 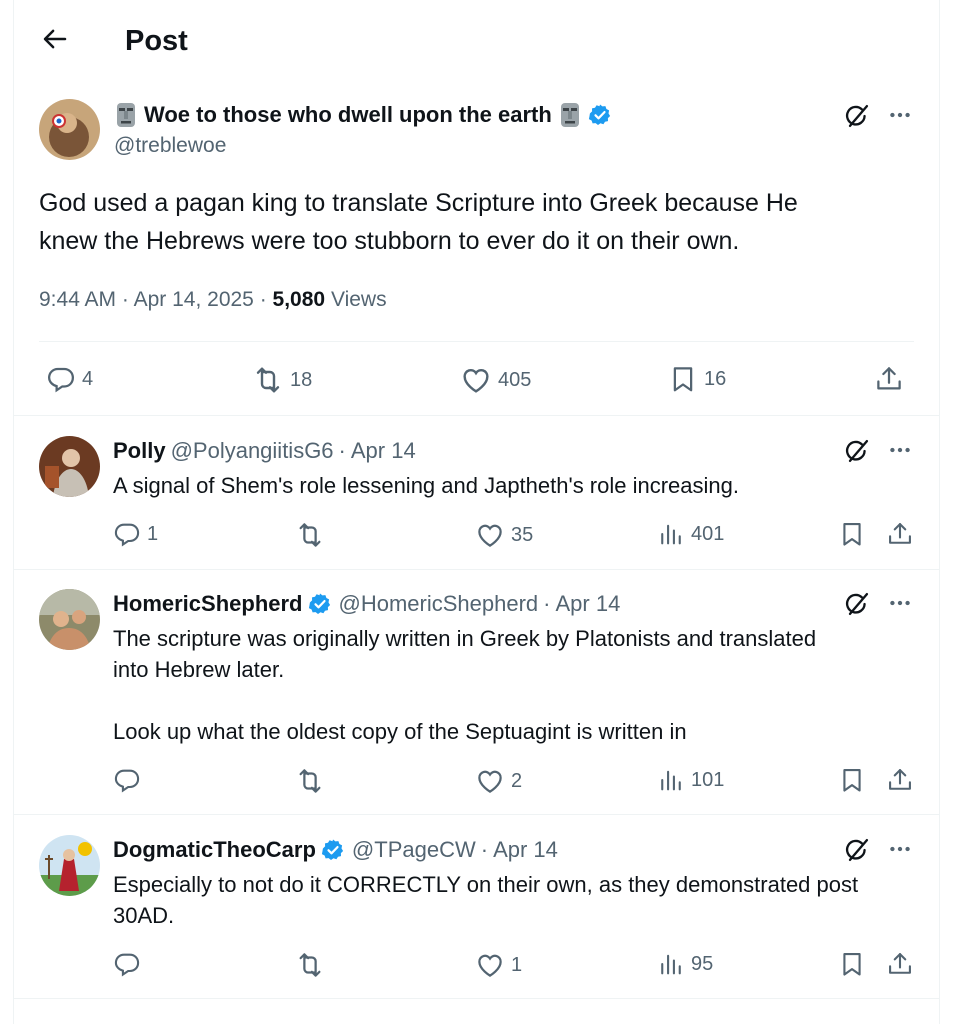 I want to click on reply-button: 4, so click(x=69, y=379).